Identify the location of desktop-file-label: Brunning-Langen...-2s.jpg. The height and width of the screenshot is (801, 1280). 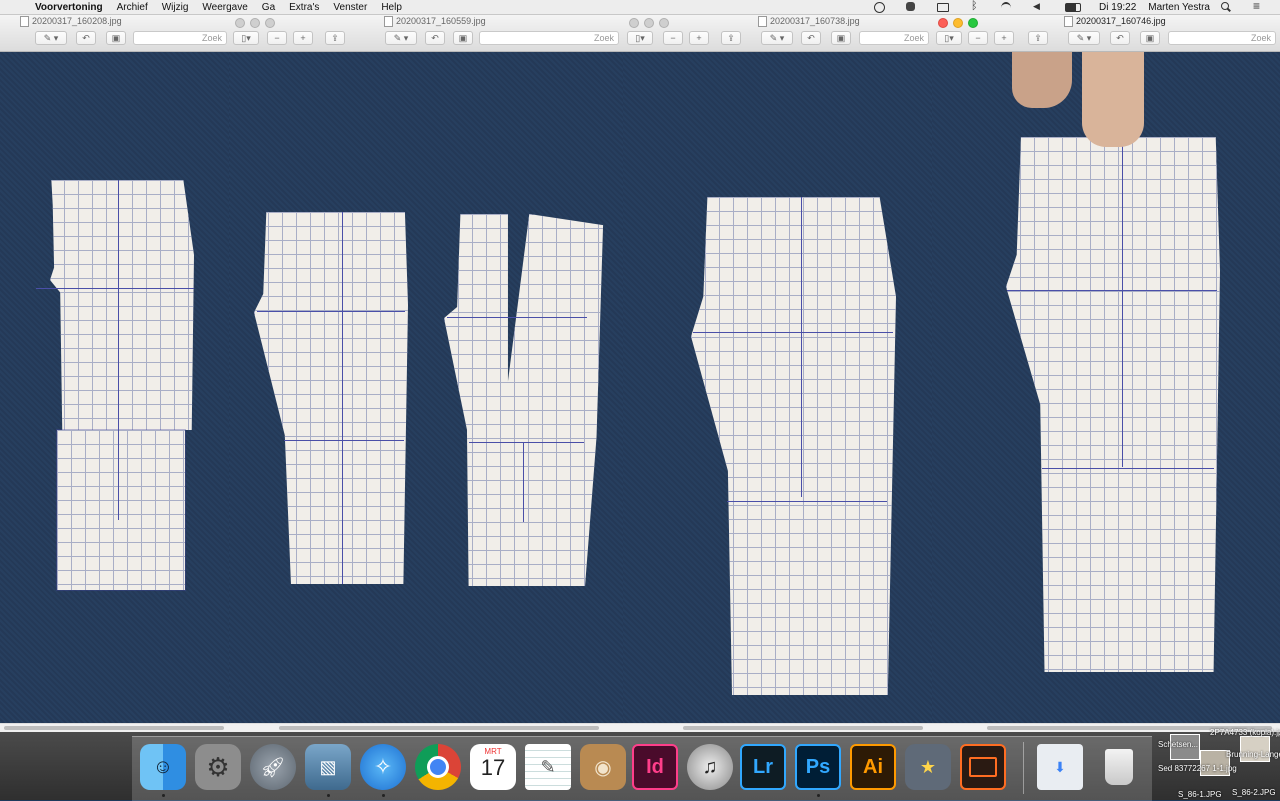
(1253, 754).